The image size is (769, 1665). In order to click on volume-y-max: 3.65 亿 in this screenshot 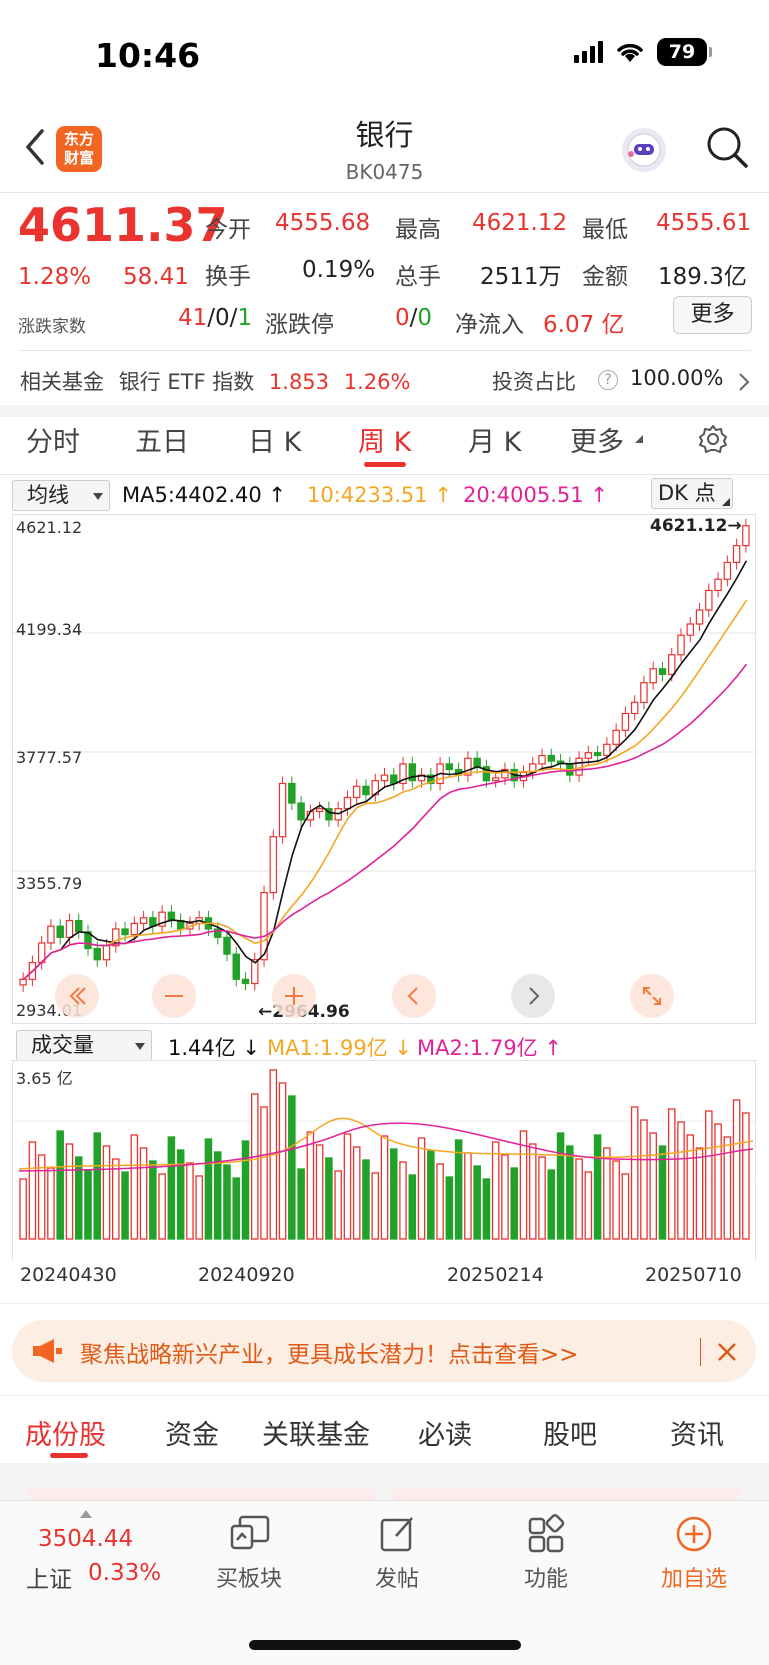, I will do `click(44, 1078)`.